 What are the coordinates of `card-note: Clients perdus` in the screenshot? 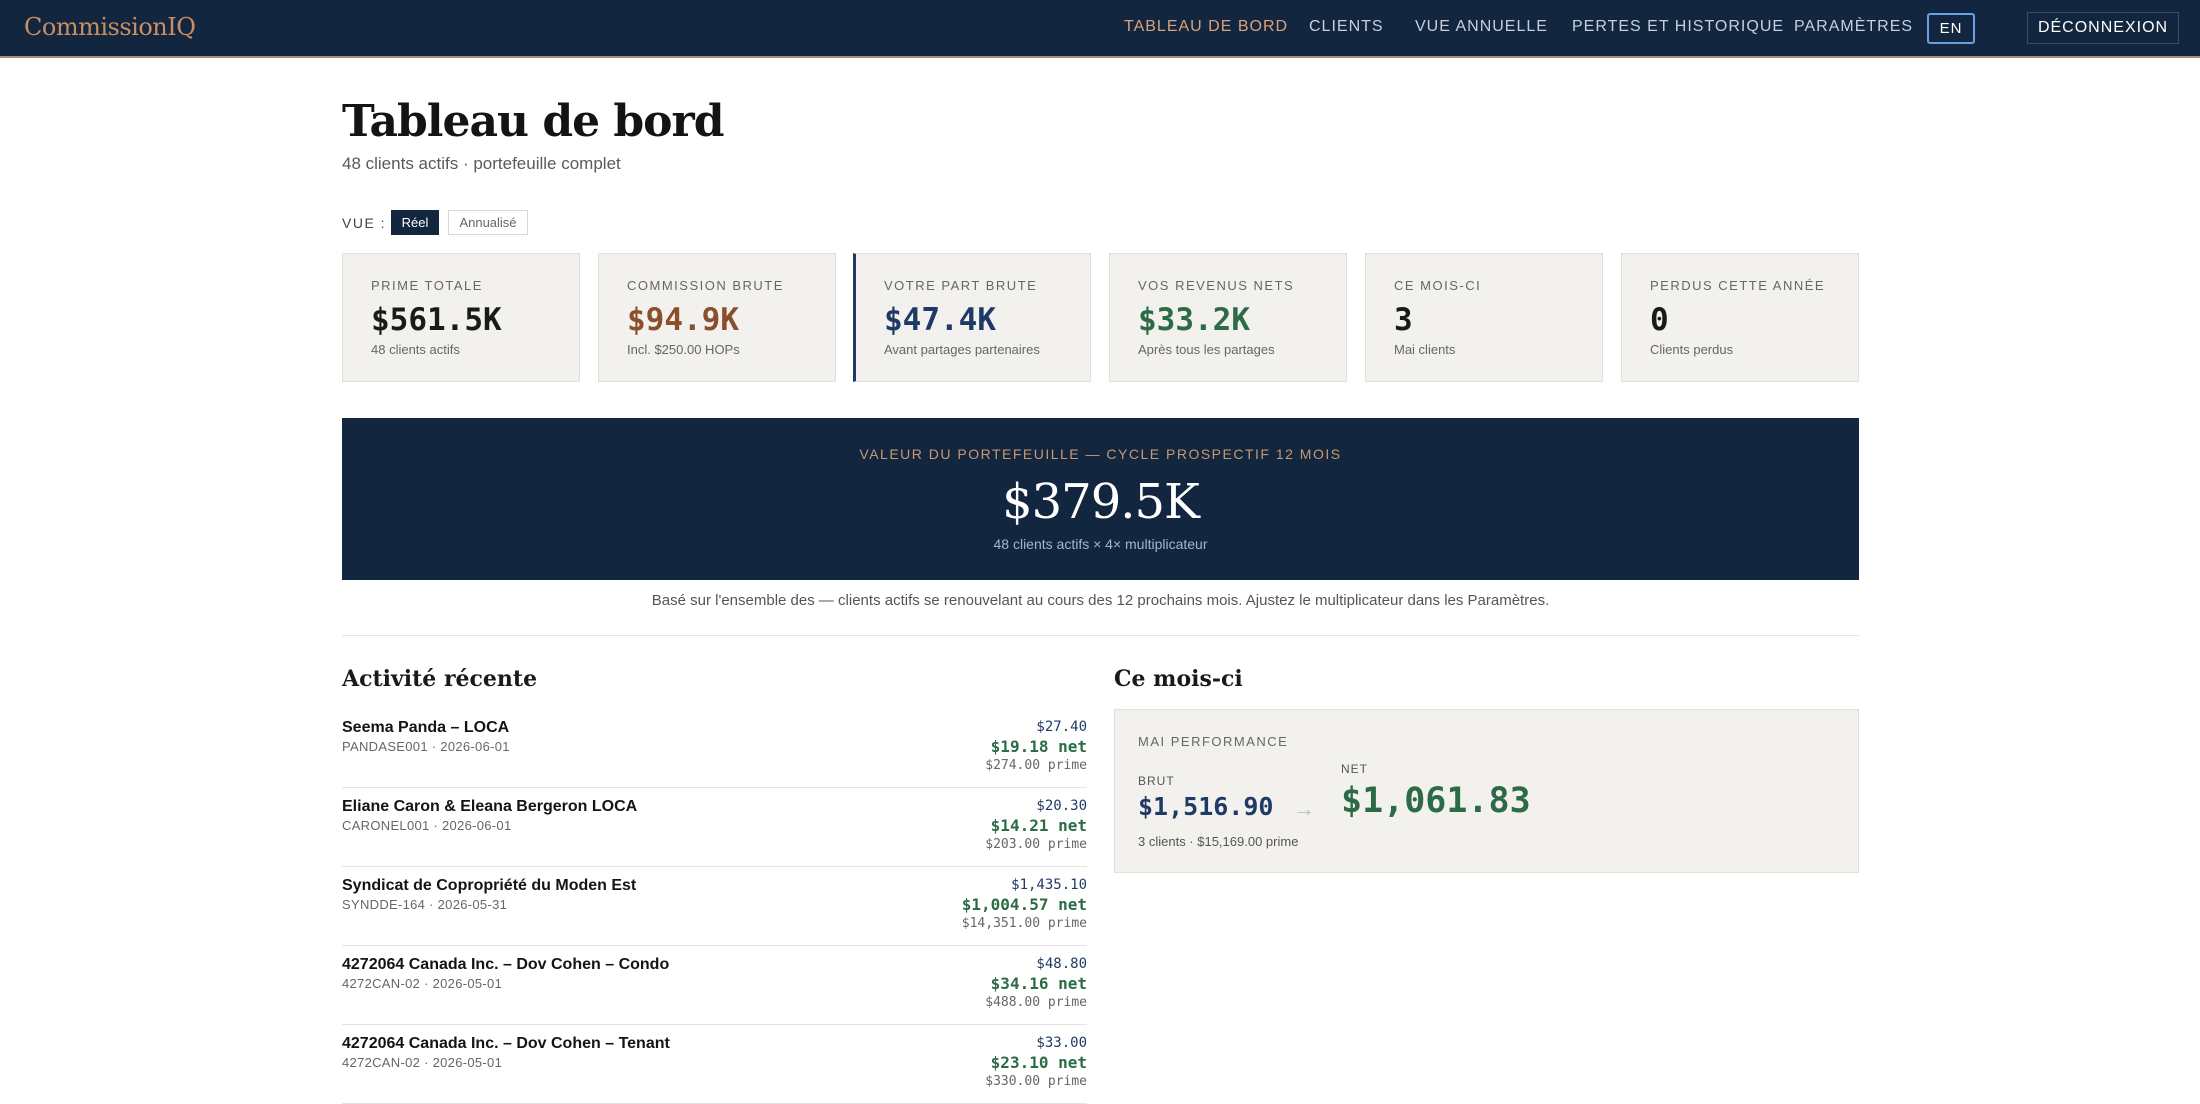 It's located at (1692, 349).